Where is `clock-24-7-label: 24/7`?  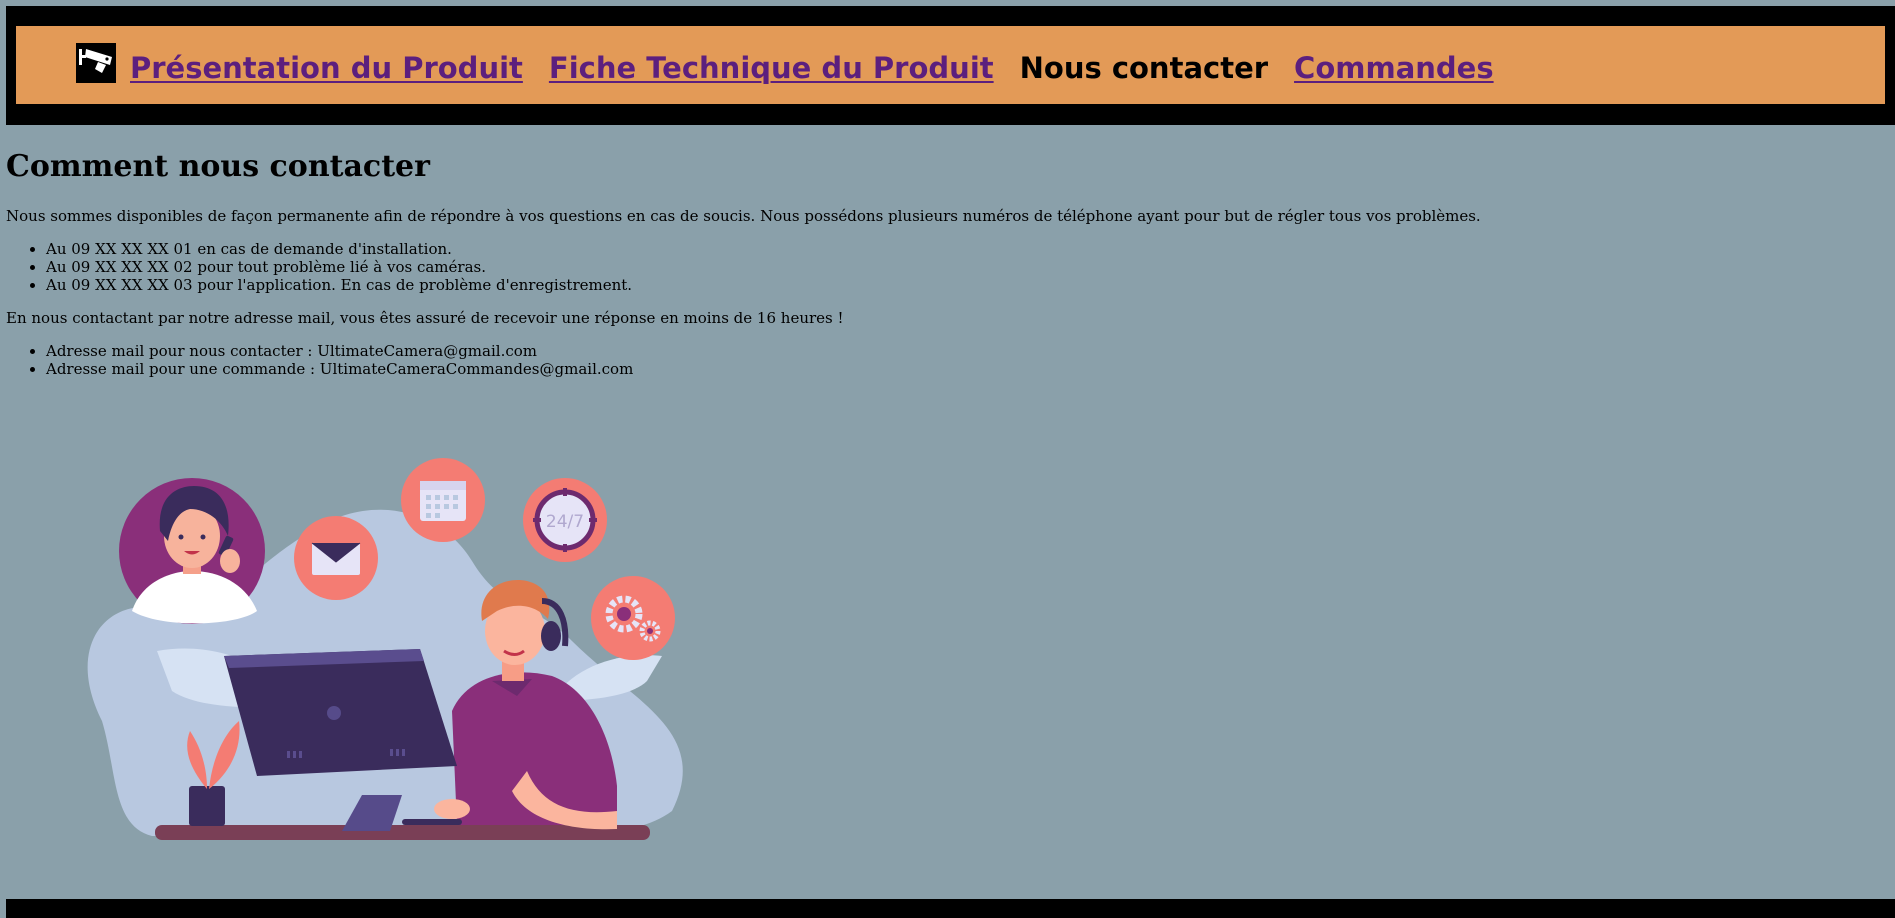
clock-24-7-label: 24/7 is located at coordinates (565, 522).